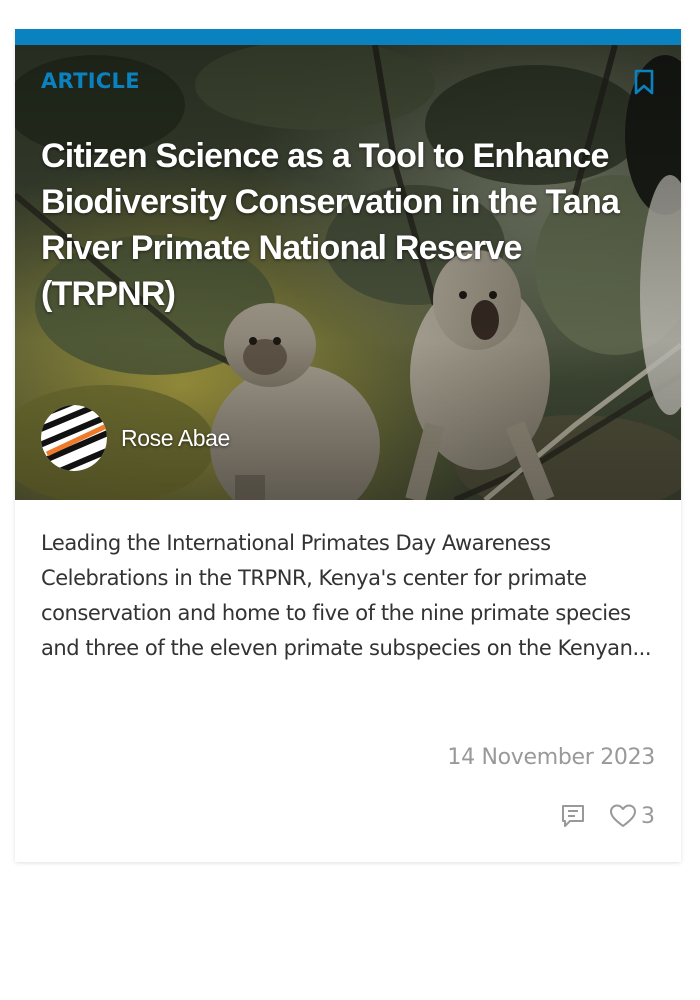 The height and width of the screenshot is (1000, 700). I want to click on card-accent-bar, so click(348, 37).